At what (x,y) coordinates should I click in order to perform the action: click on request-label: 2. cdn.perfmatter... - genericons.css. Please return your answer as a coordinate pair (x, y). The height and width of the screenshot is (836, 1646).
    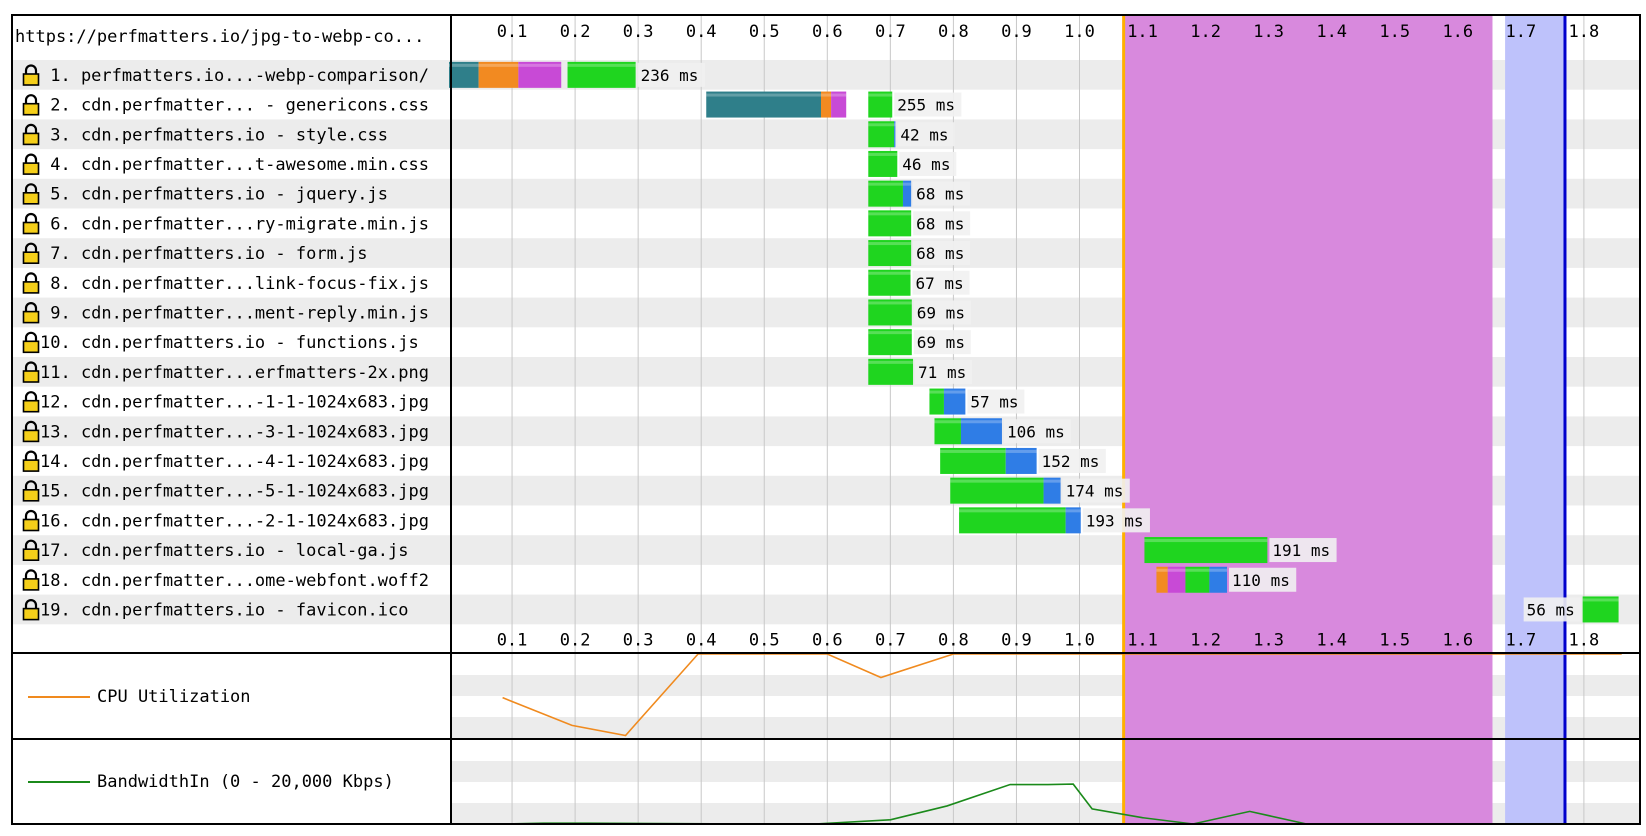
    Looking at the image, I should click on (234, 106).